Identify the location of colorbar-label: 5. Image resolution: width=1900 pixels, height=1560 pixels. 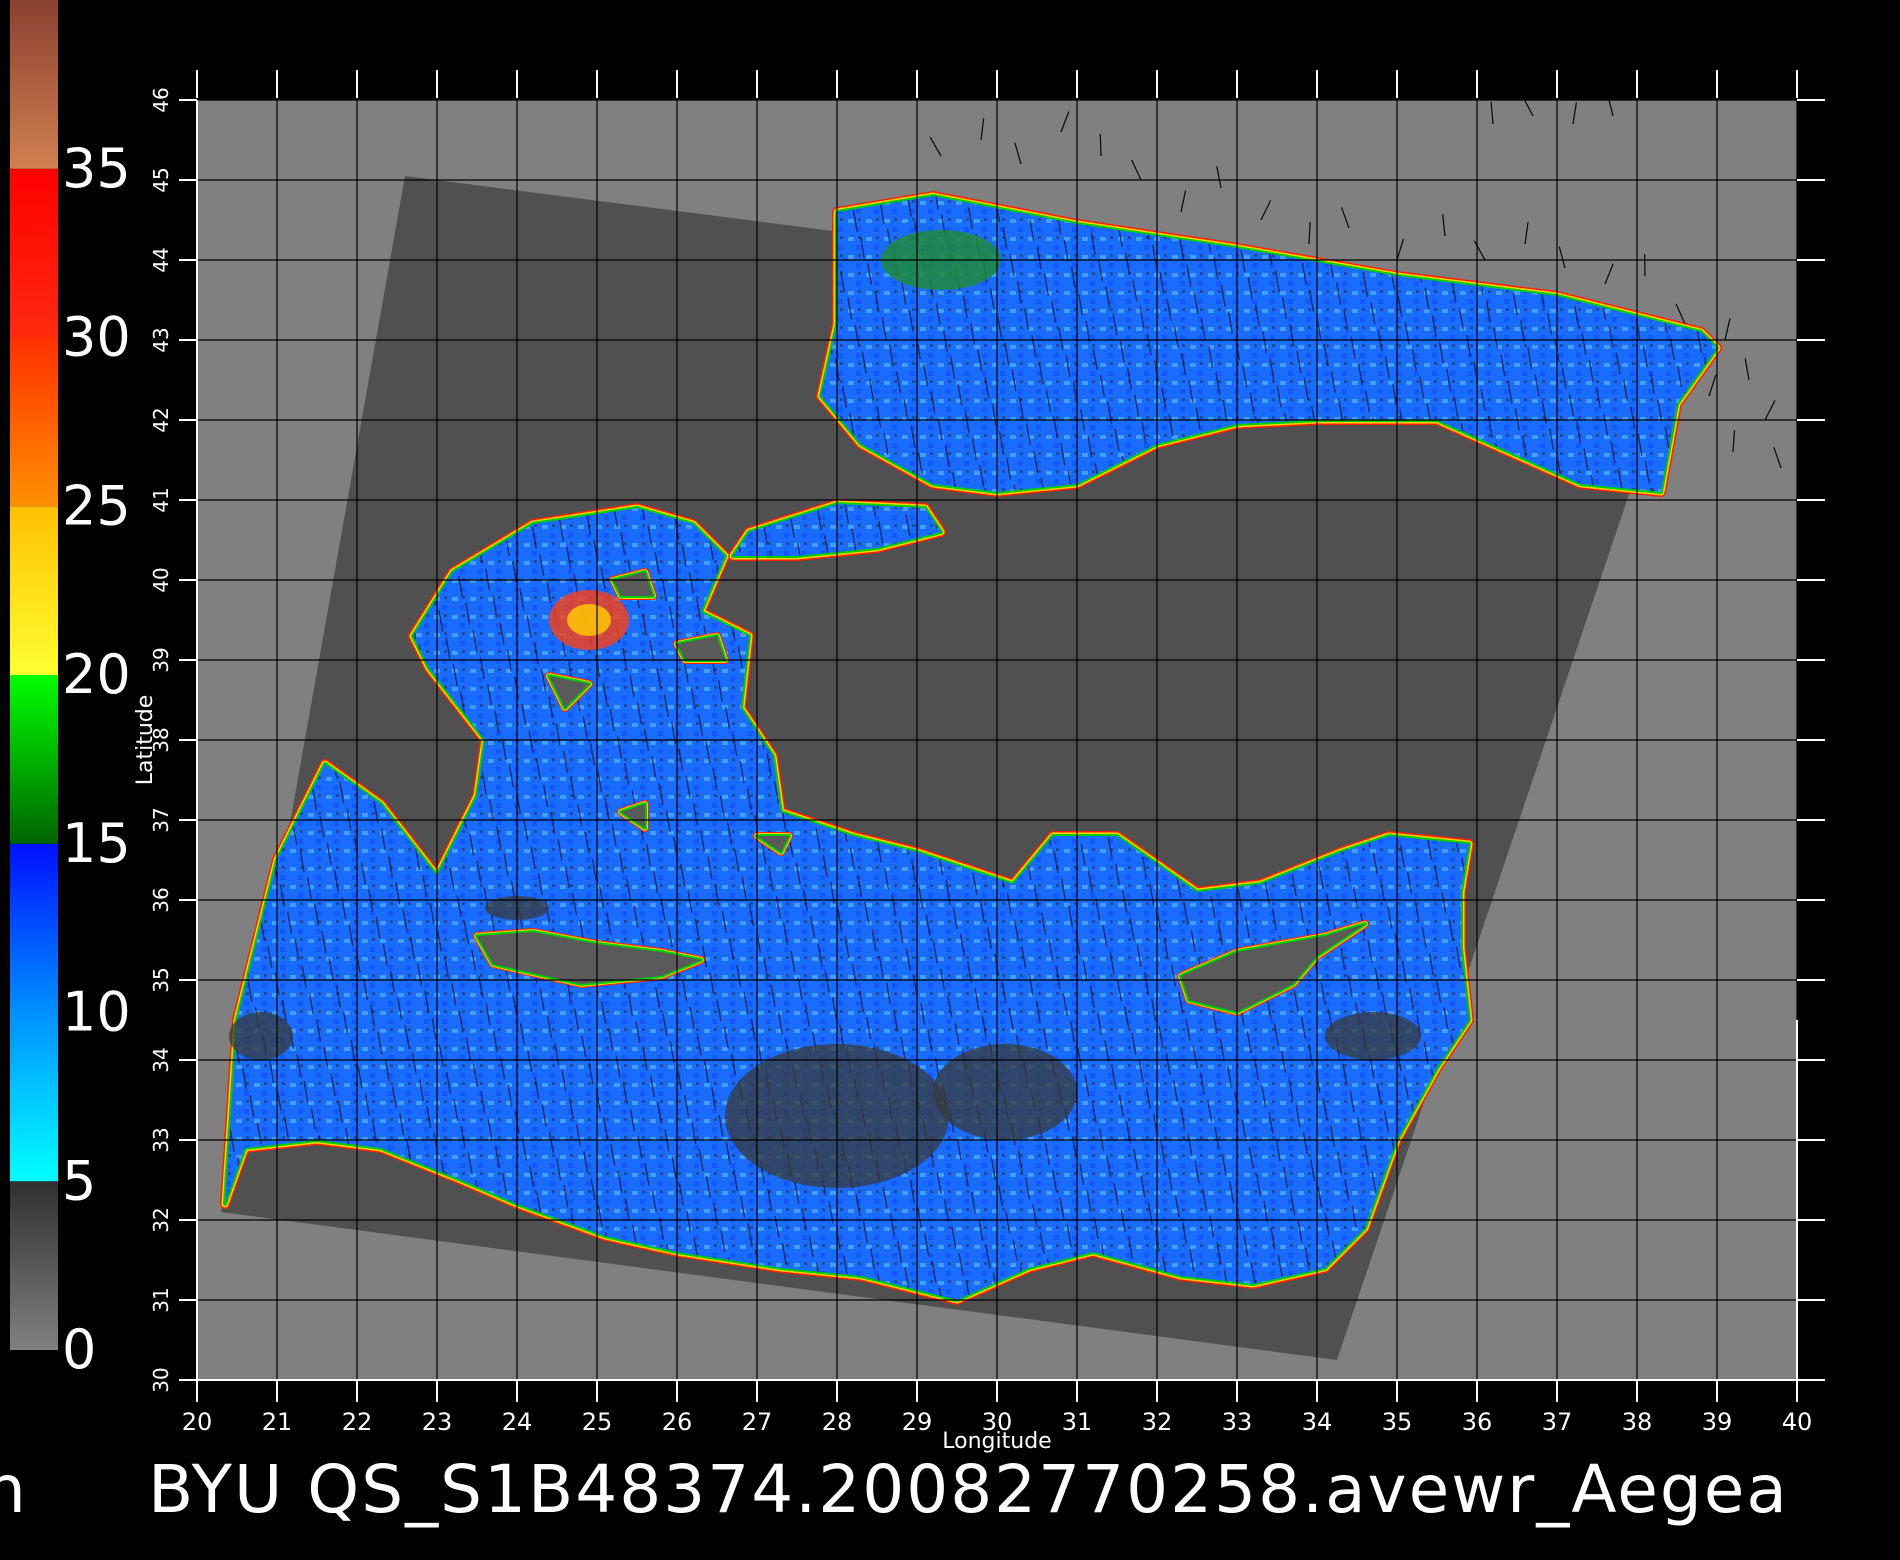
(79, 1180).